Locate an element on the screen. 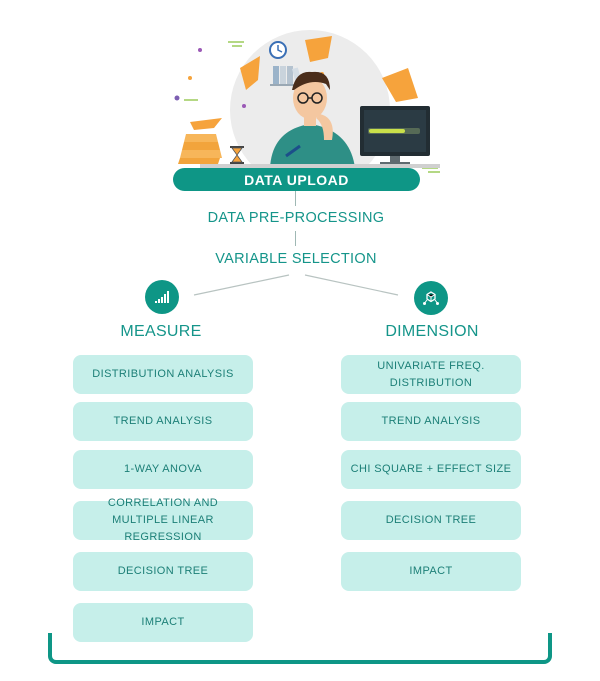 The width and height of the screenshot is (600, 681). dimension-item-decision-tree: DECISION TREE is located at coordinates (431, 520).